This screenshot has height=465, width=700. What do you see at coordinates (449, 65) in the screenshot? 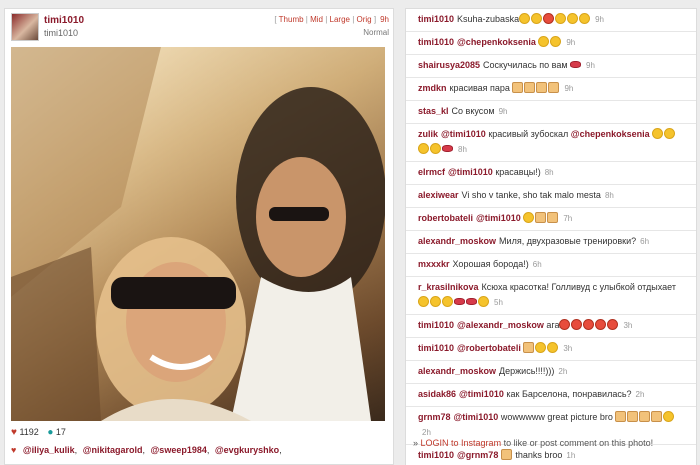
I see `comment-user: shairusya2085` at bounding box center [449, 65].